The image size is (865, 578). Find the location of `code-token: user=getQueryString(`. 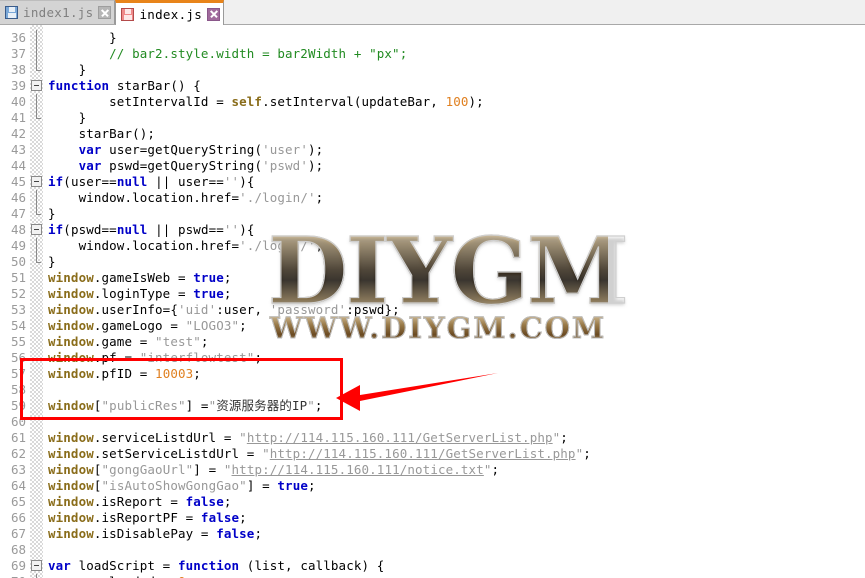

code-token: user=getQueryString( is located at coordinates (182, 149).